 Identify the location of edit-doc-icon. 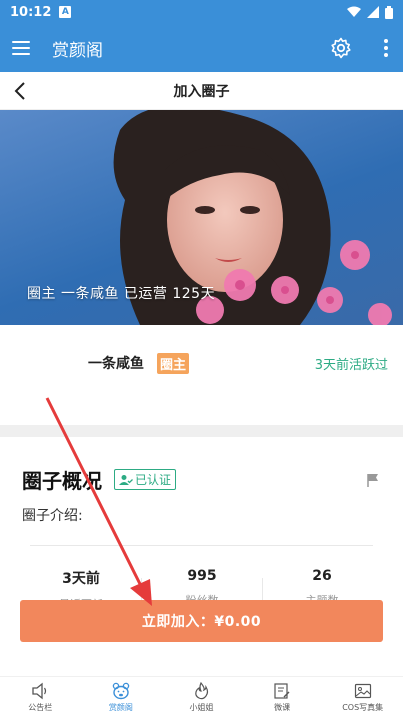
(282, 690).